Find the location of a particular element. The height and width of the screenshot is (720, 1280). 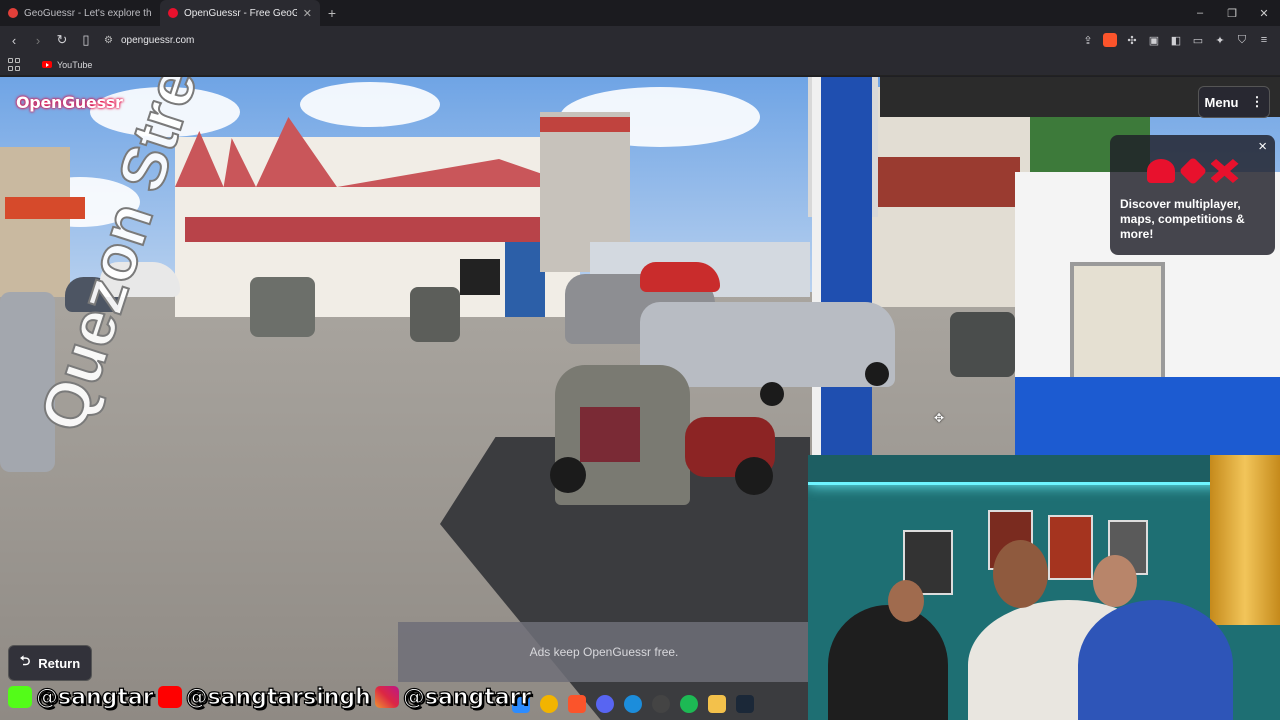

competition-icon is located at coordinates (1224, 171).